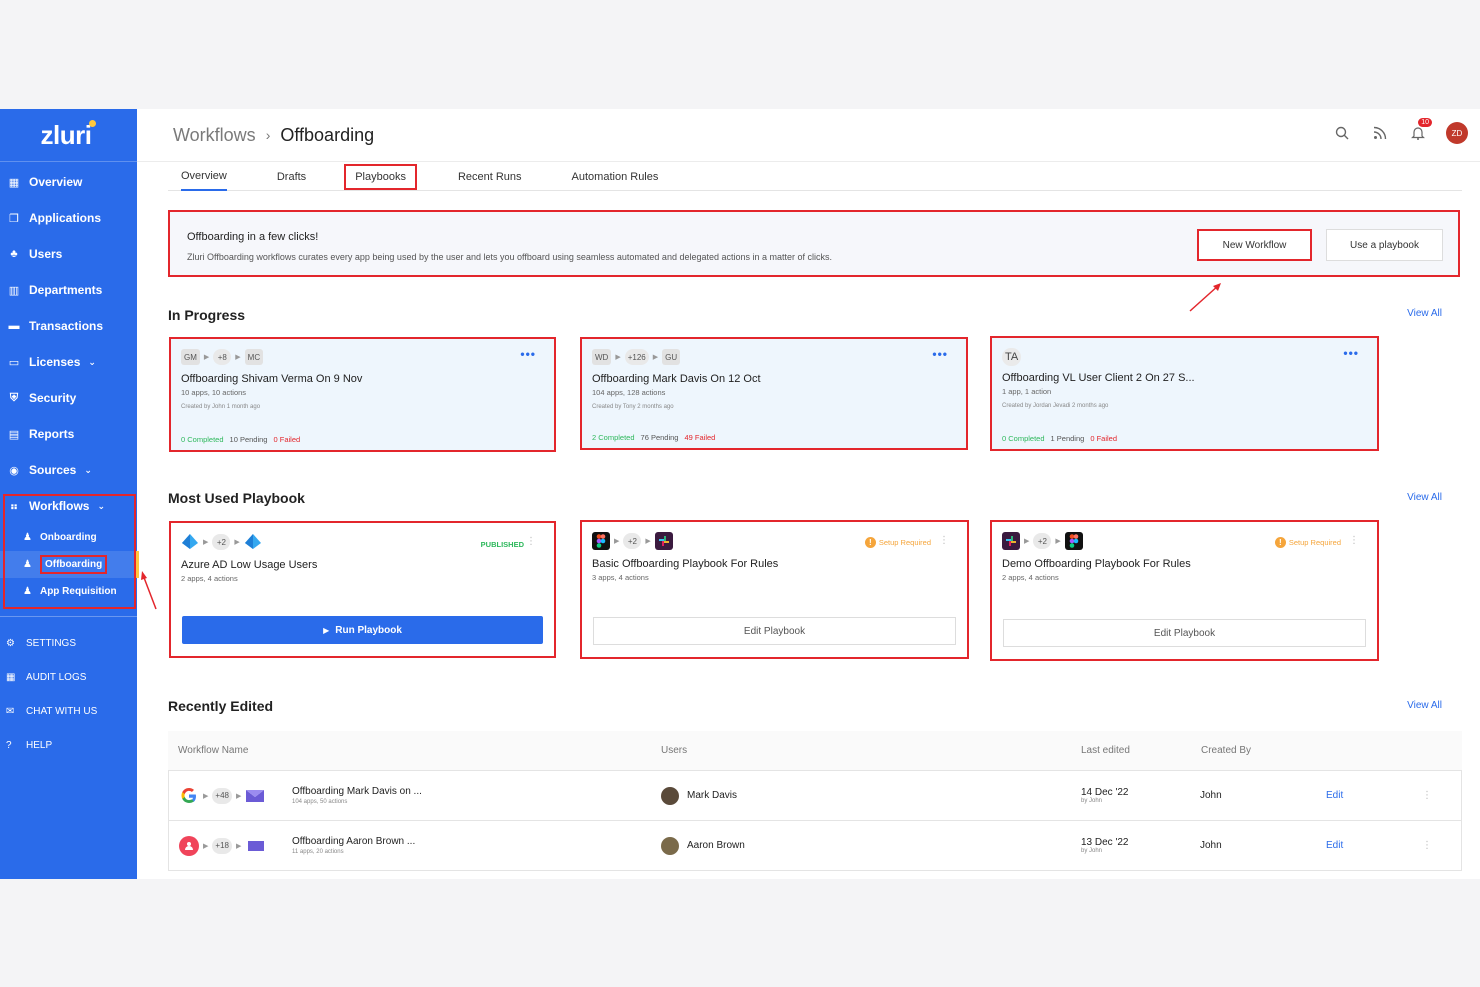 The height and width of the screenshot is (987, 1480). Describe the element at coordinates (1012, 357) in the screenshot. I see `app-chip: TA` at that location.